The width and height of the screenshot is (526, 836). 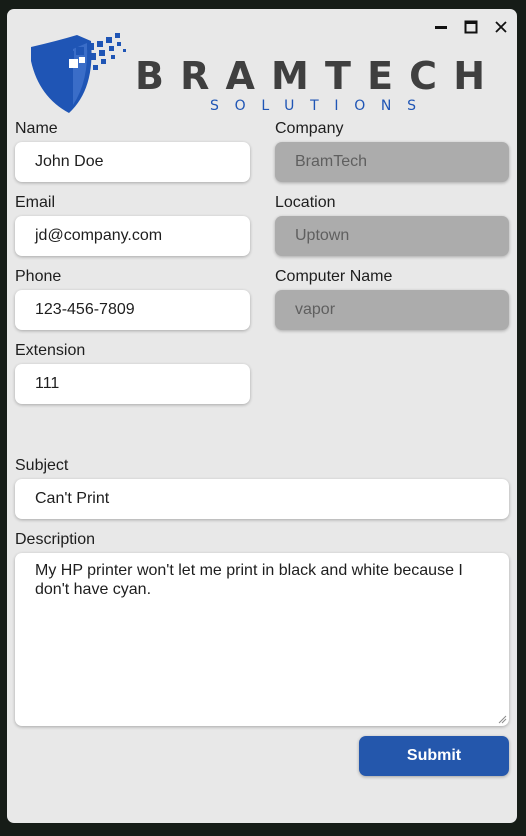 What do you see at coordinates (434, 756) in the screenshot?
I see `submit-button: Submit` at bounding box center [434, 756].